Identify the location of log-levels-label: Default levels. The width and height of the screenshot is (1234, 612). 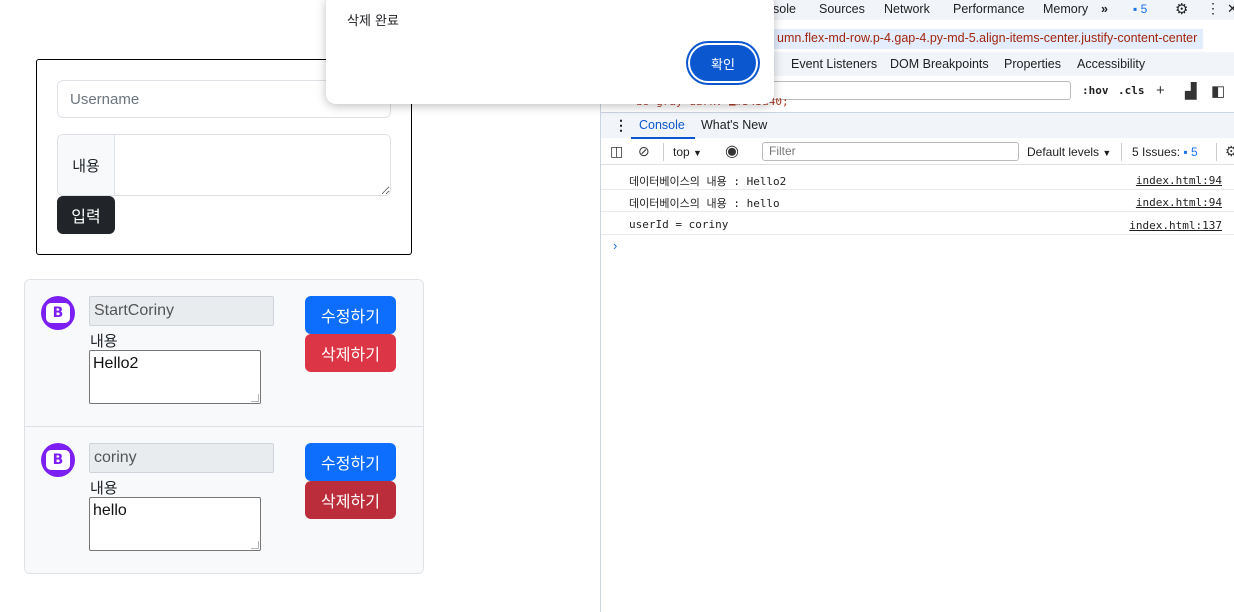
(1063, 152).